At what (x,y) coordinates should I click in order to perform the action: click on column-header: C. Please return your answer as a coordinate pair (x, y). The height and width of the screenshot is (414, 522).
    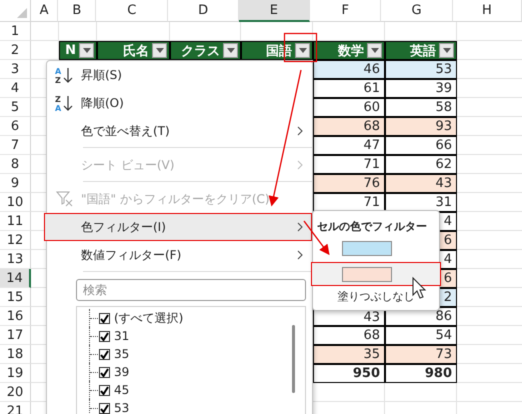
    Looking at the image, I should click on (132, 11).